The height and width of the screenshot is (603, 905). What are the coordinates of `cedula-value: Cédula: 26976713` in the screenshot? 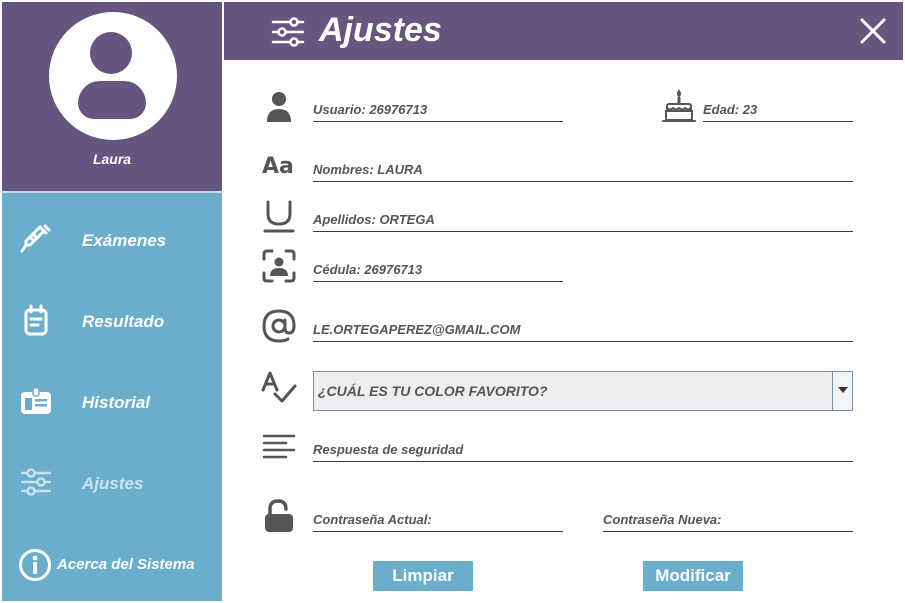 It's located at (368, 269).